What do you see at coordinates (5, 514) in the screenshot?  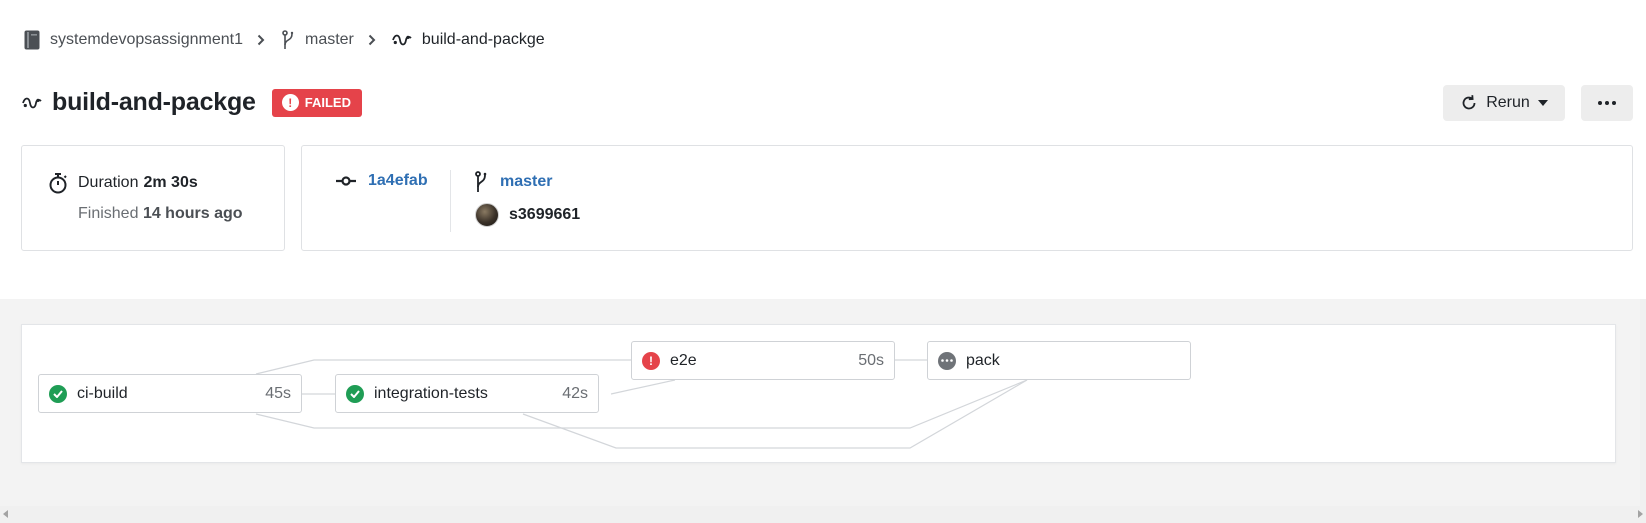 I see `scroll-left-arrow-icon` at bounding box center [5, 514].